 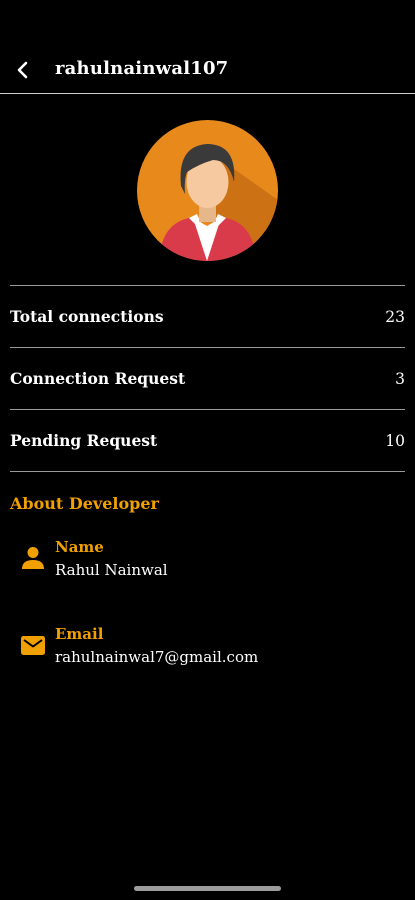 I want to click on divider, so click(x=207, y=471).